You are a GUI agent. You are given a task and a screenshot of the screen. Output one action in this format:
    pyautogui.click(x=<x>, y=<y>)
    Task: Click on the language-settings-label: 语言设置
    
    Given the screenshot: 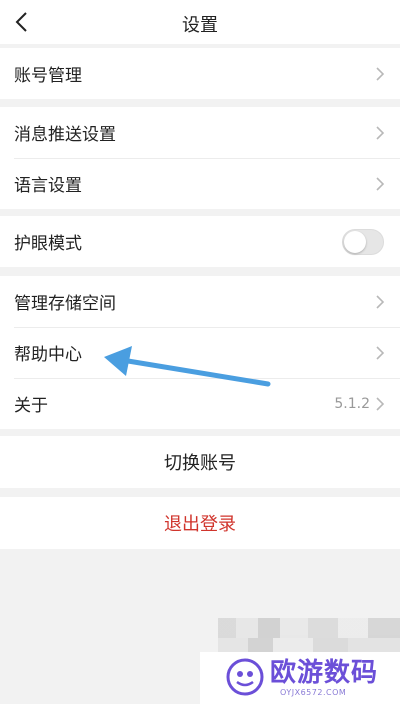 What is the action you would take?
    pyautogui.click(x=48, y=186)
    